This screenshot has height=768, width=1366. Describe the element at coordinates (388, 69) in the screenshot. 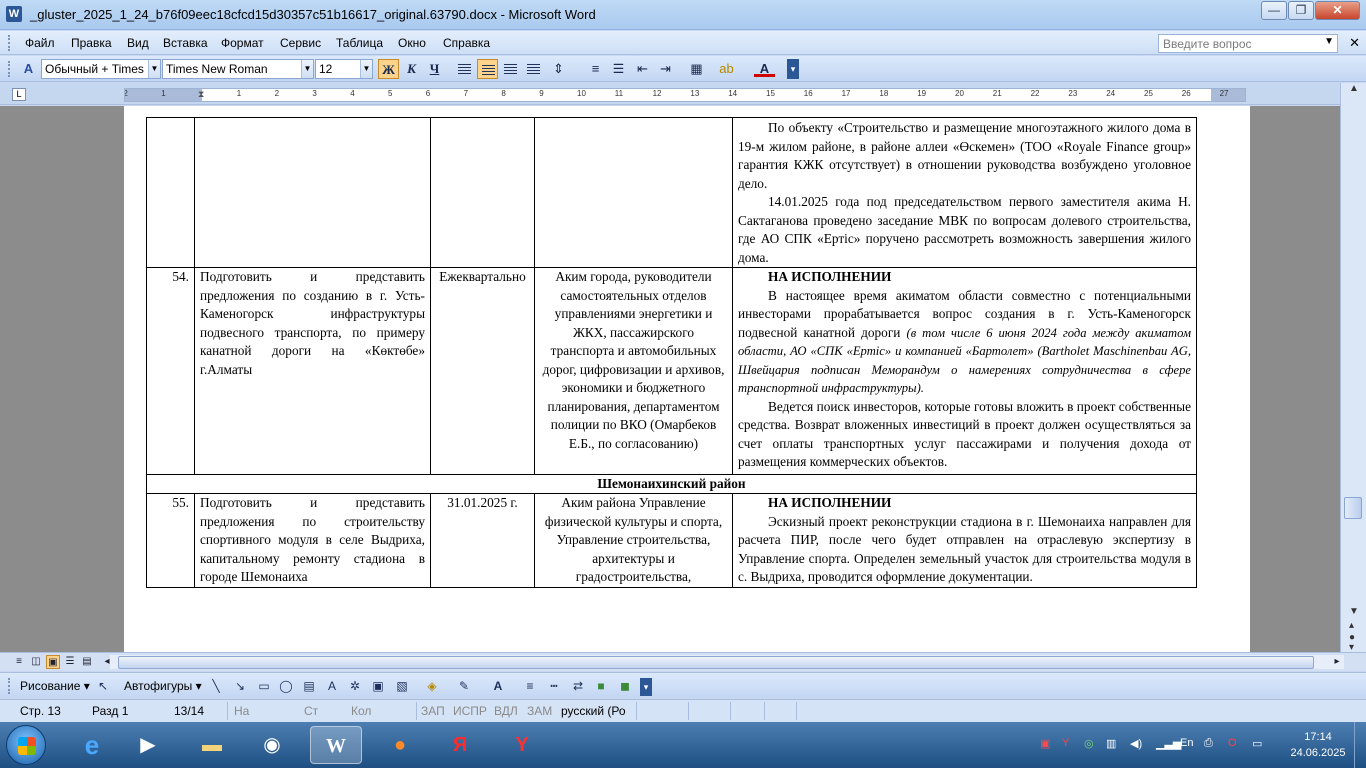

I see `bold-button: Ж` at that location.